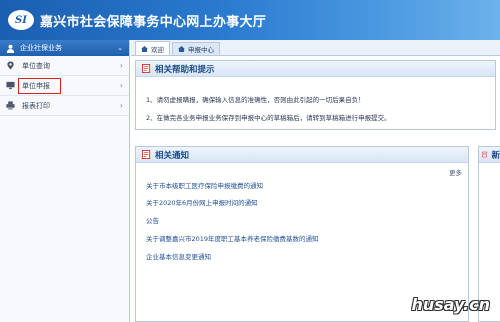 This screenshot has height=322, width=500. I want to click on location-pin-icon, so click(10, 65).